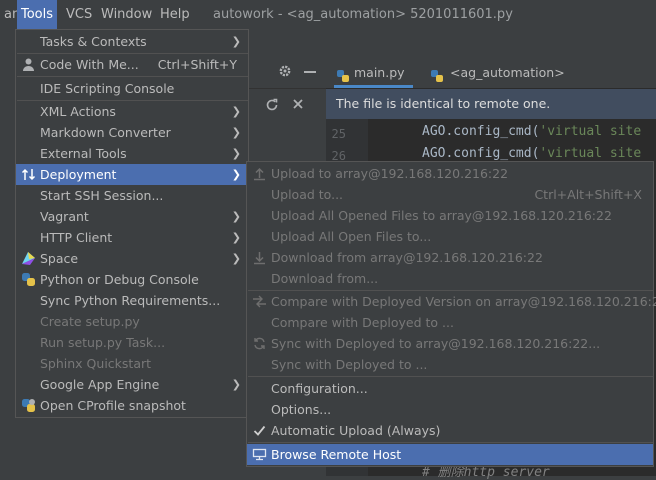 The image size is (656, 480). Describe the element at coordinates (175, 14) in the screenshot. I see `menu-help: Help` at that location.